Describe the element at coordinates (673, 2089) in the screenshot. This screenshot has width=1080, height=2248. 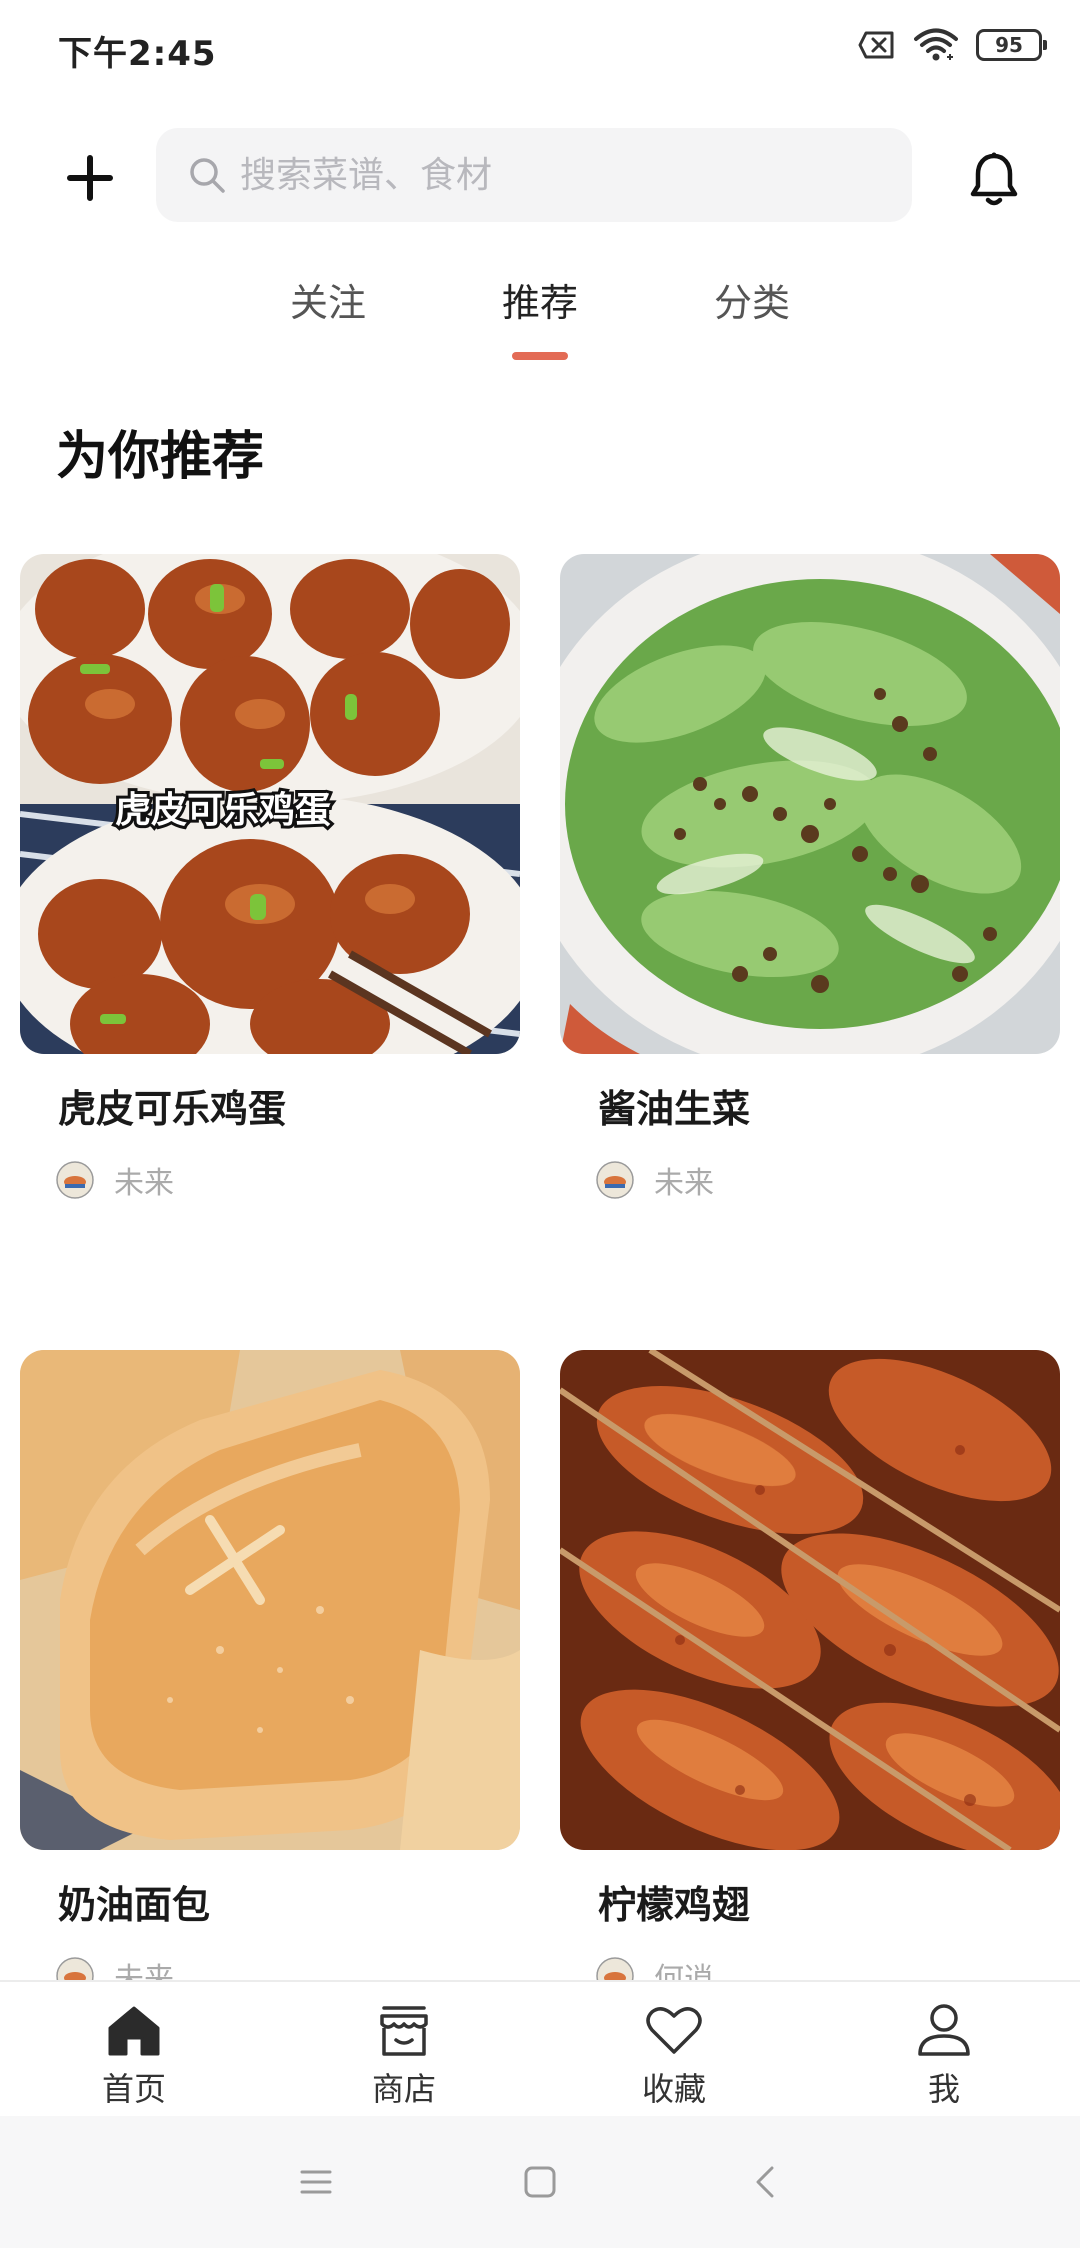
I see `nav-label: 收藏` at that location.